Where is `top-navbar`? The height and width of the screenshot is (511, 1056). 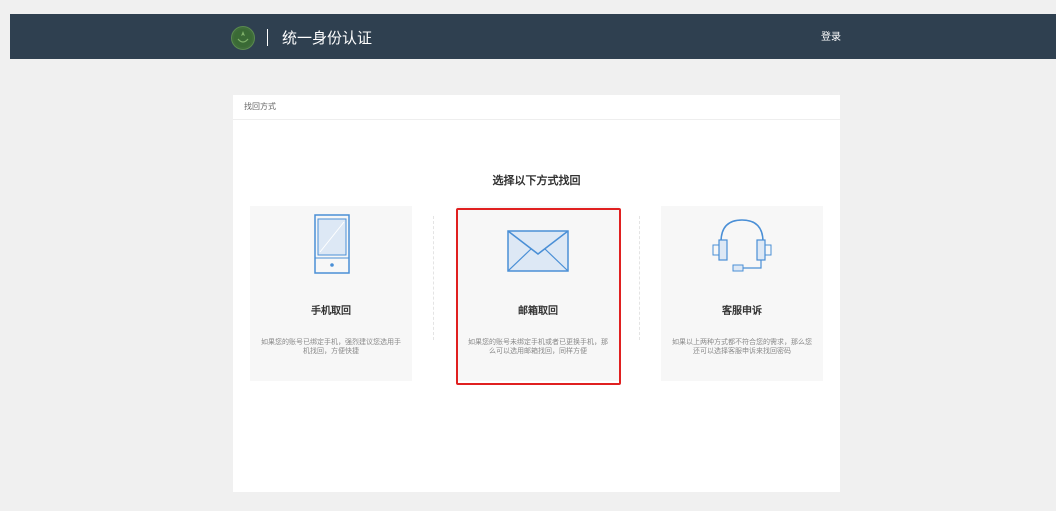
top-navbar is located at coordinates (533, 36).